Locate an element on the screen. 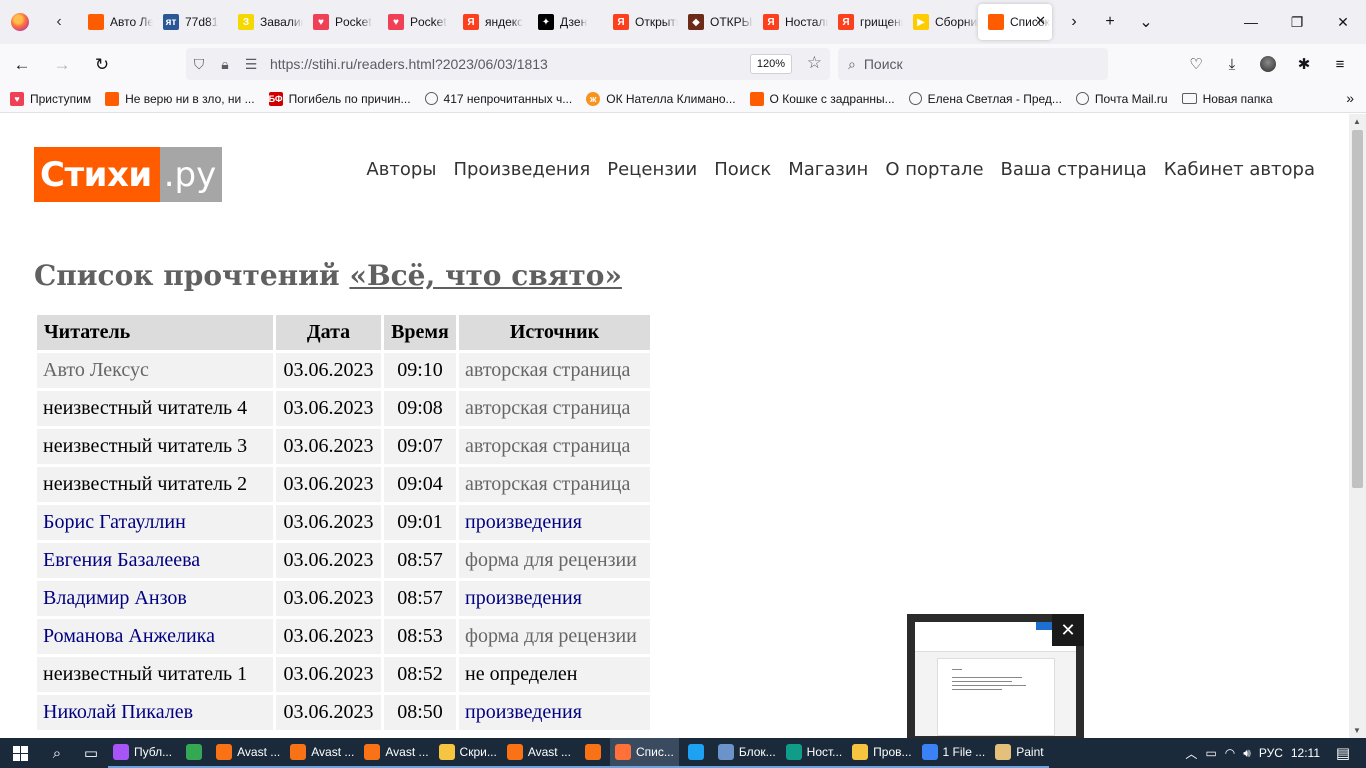 The image size is (1366, 768). close-window-button: ✕ is located at coordinates (1343, 22).